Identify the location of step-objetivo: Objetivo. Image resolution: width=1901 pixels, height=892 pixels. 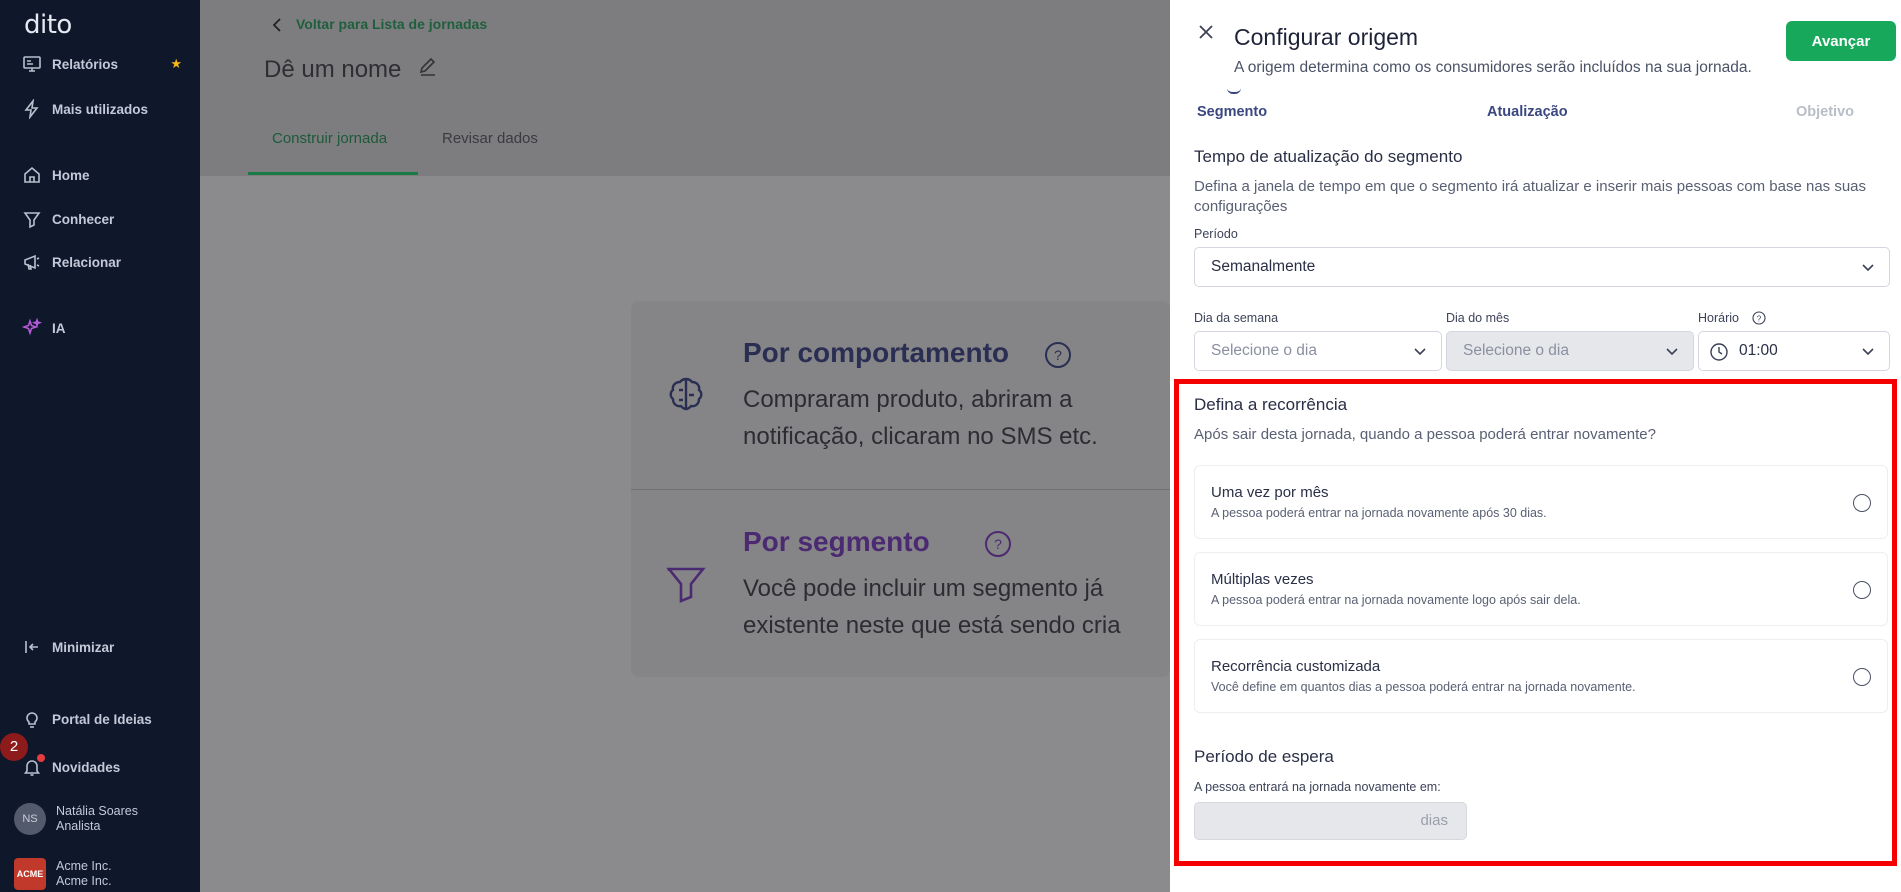
(1825, 112).